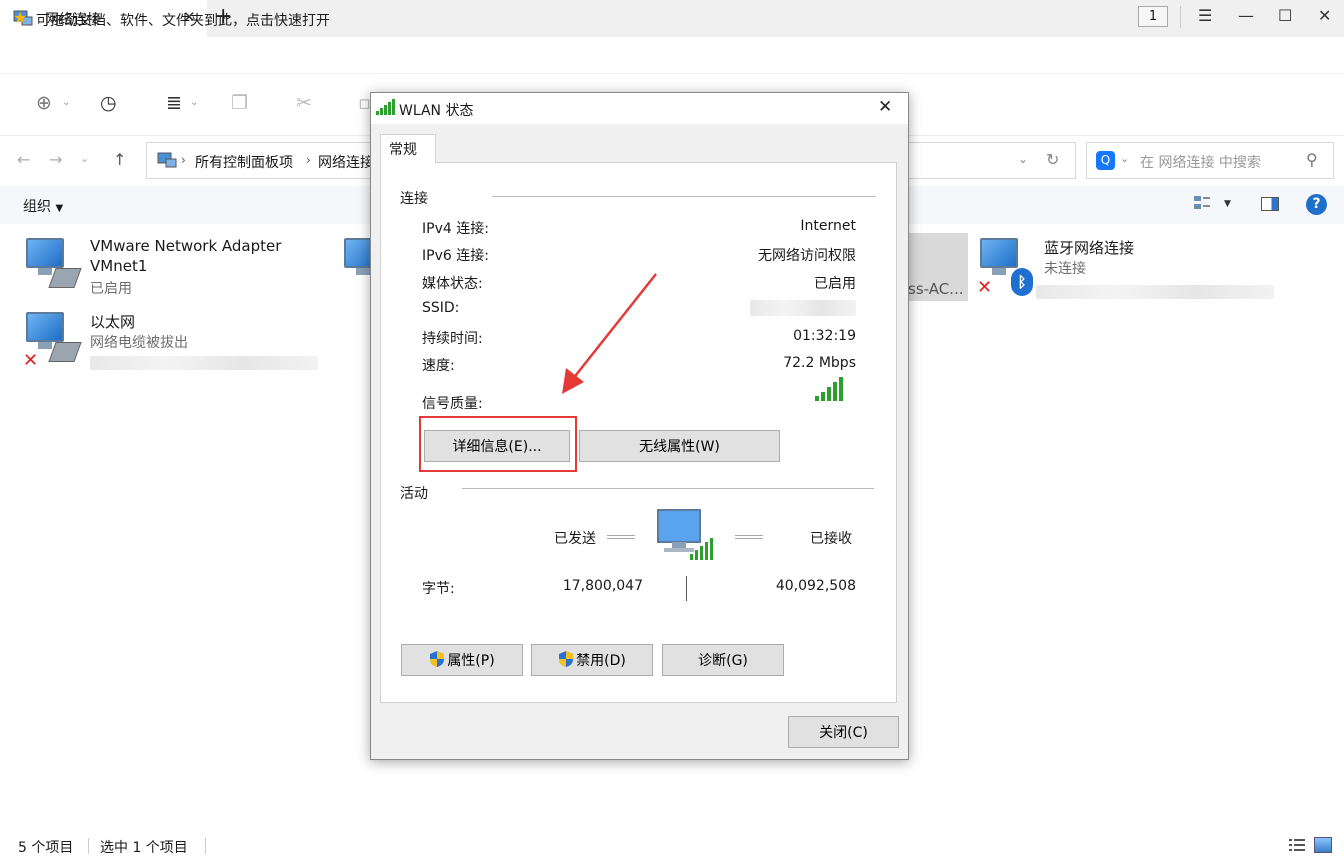 This screenshot has width=1344, height=861. Describe the element at coordinates (346, 162) in the screenshot. I see `breadcrumb-current: 网络连接` at that location.